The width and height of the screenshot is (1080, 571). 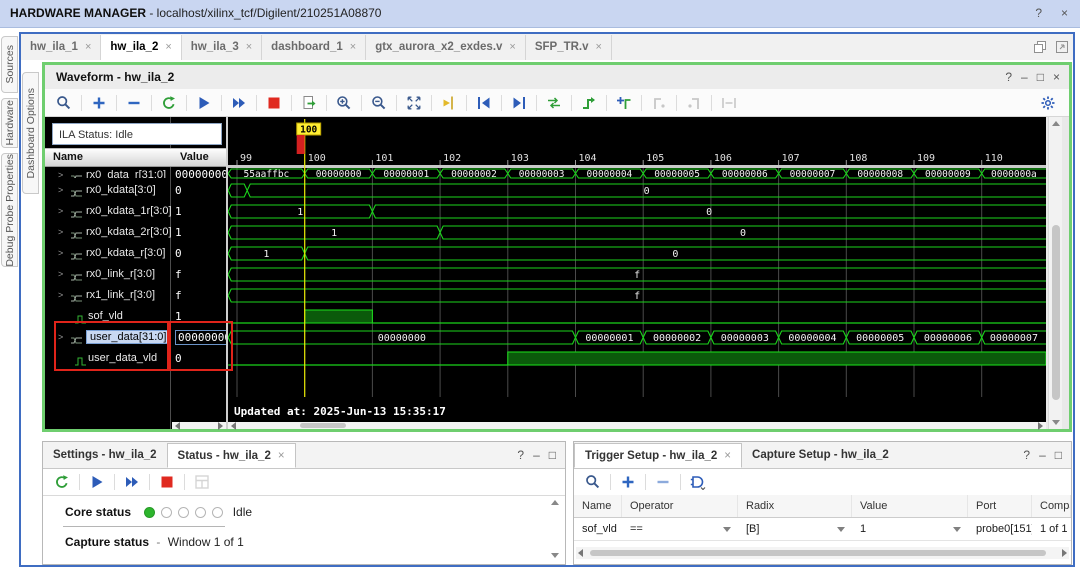 I want to click on sidebar-tab-sources: Sources, so click(x=9, y=64).